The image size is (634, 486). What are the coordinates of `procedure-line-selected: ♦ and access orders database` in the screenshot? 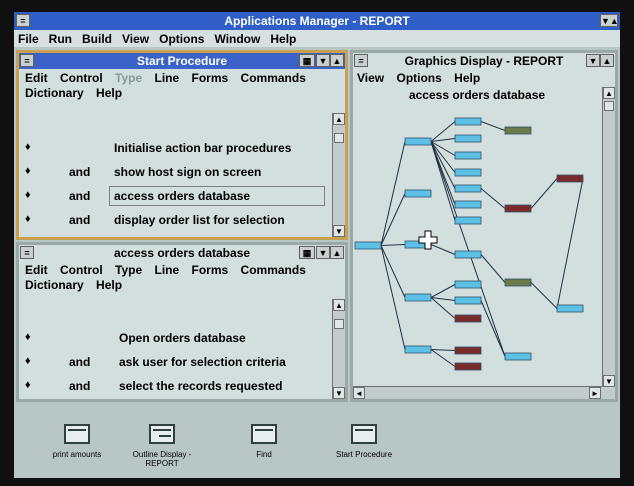 It's located at (175, 197).